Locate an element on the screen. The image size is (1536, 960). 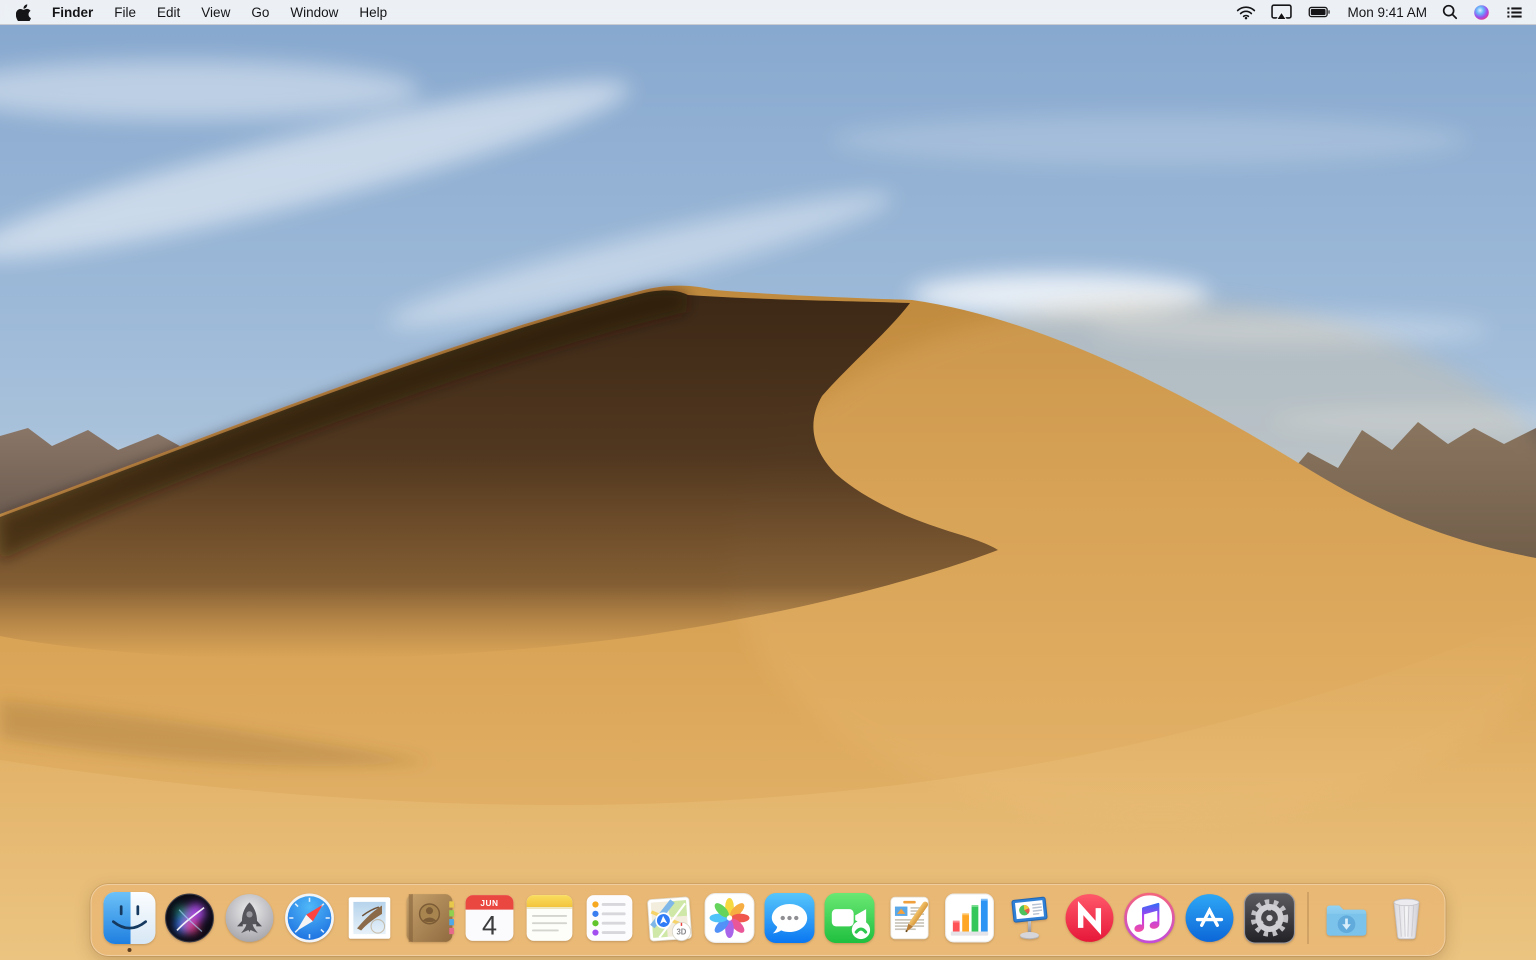
dock-item-mail is located at coordinates (370, 918).